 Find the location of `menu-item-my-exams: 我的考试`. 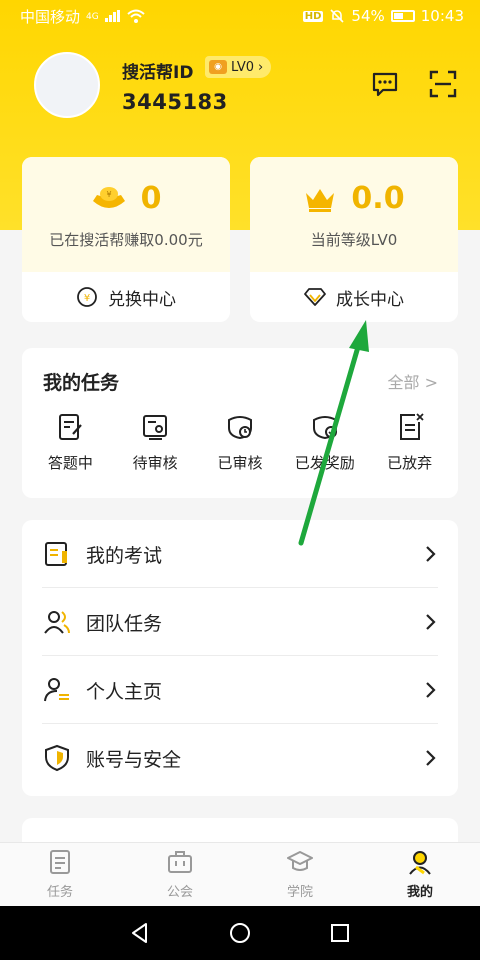

menu-item-my-exams: 我的考试 is located at coordinates (240, 554).